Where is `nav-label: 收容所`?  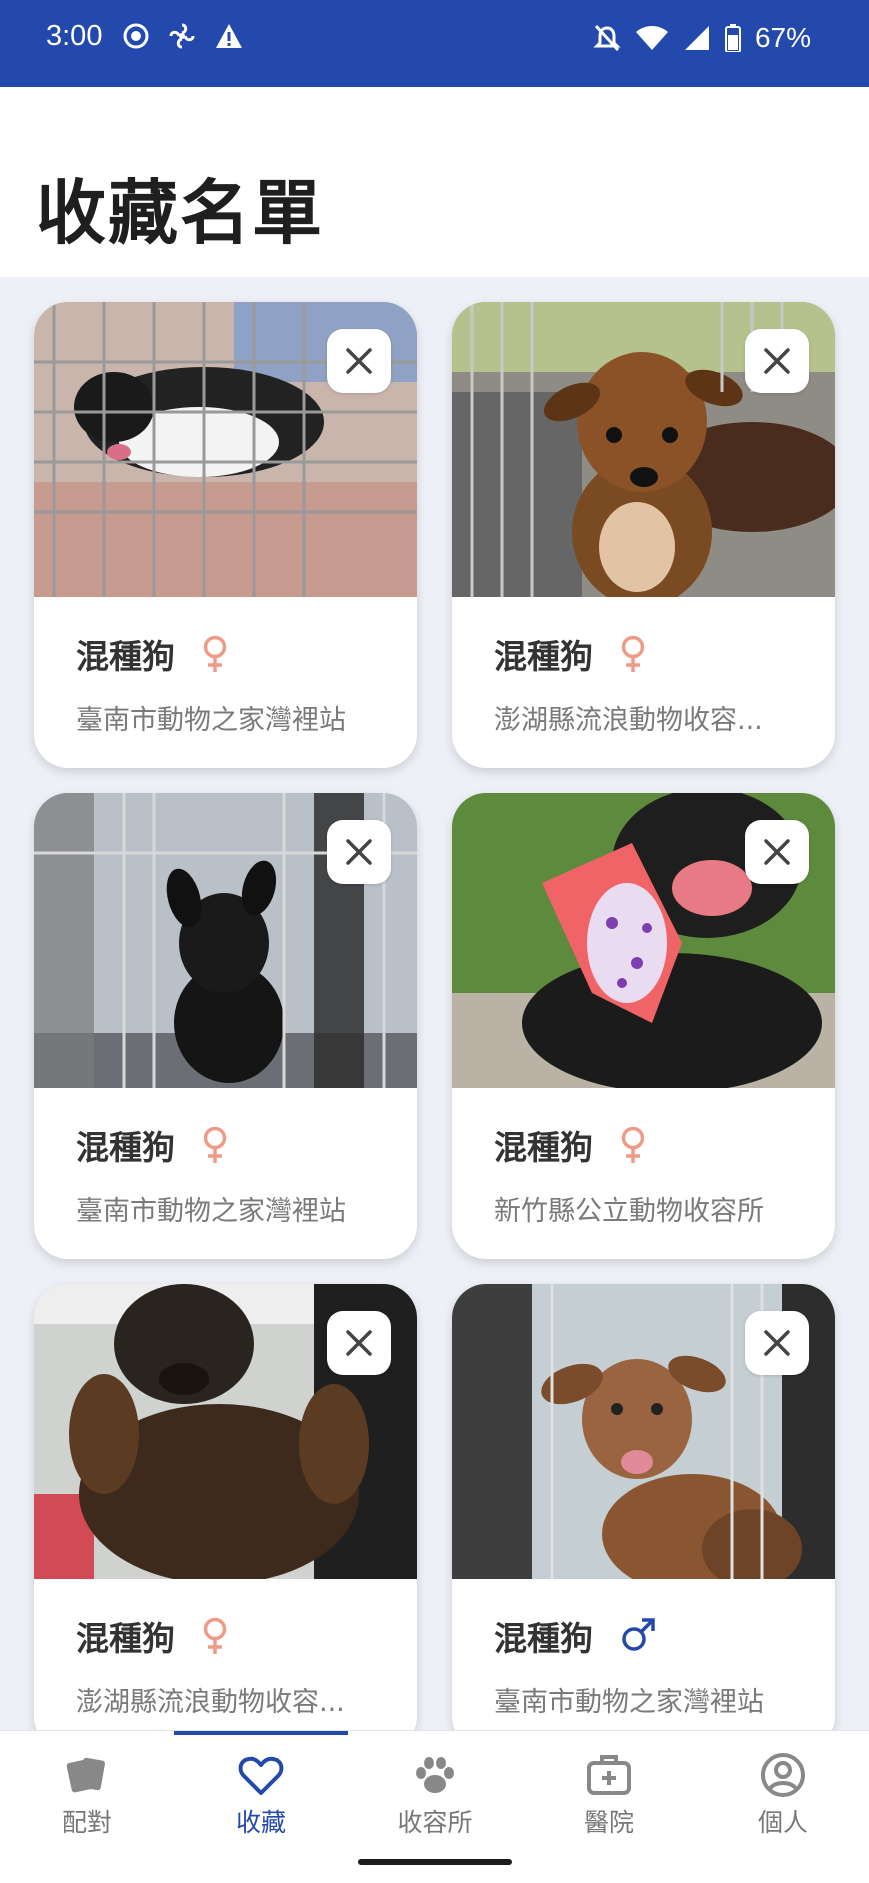
nav-label: 收容所 is located at coordinates (435, 1822).